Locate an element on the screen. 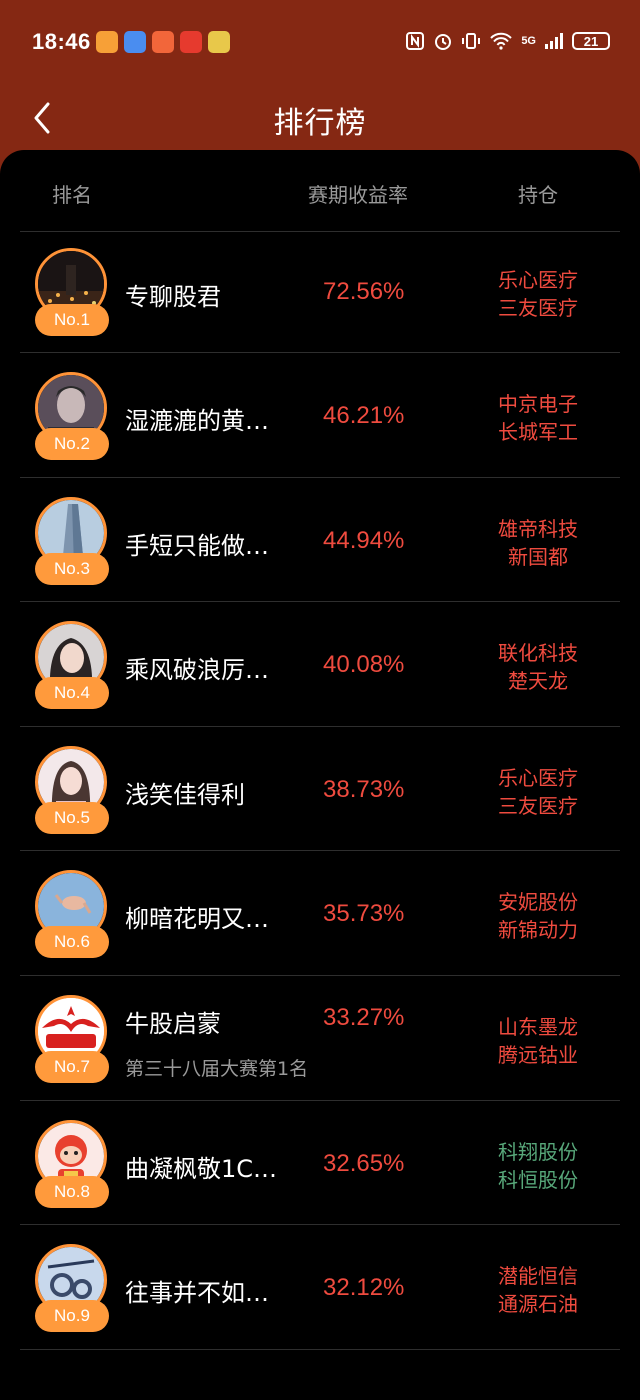  holdings: 科翔股份 科恒股份 is located at coordinates (538, 1166).